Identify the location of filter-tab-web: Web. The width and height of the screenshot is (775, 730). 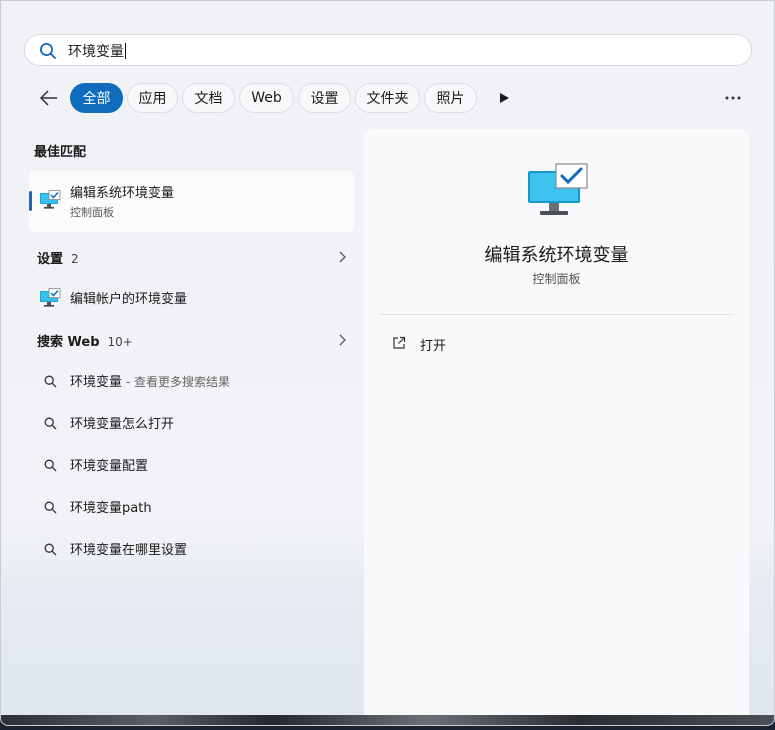
(266, 98).